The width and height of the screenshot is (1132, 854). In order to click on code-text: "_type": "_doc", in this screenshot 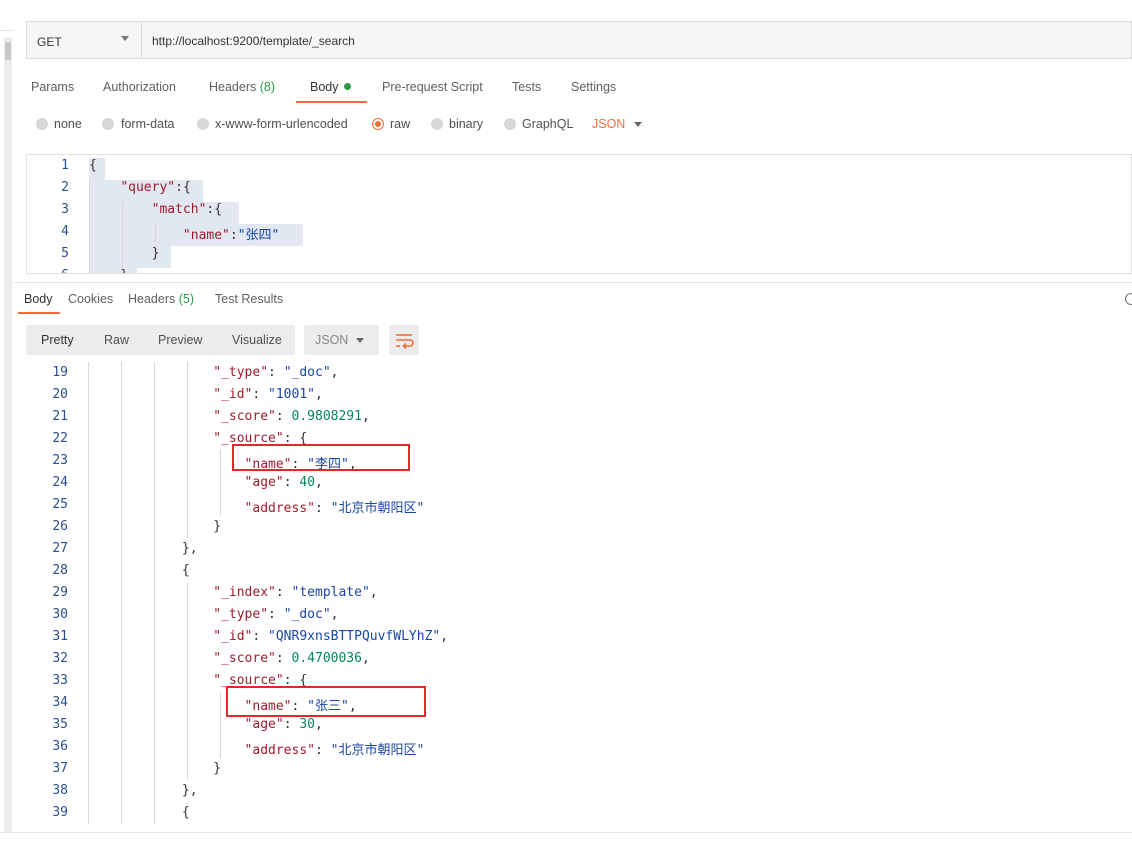, I will do `click(213, 614)`.